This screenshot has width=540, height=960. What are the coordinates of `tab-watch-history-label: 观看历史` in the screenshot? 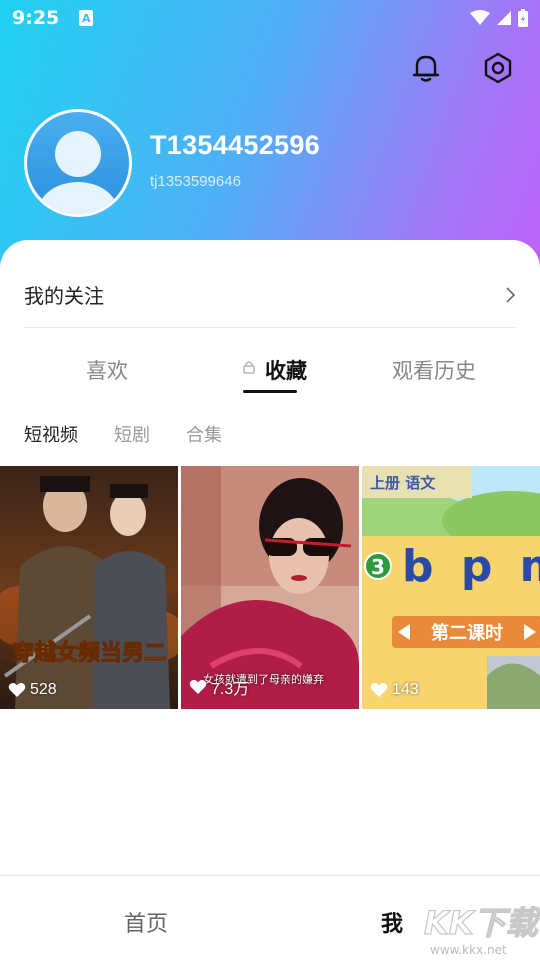 It's located at (434, 371).